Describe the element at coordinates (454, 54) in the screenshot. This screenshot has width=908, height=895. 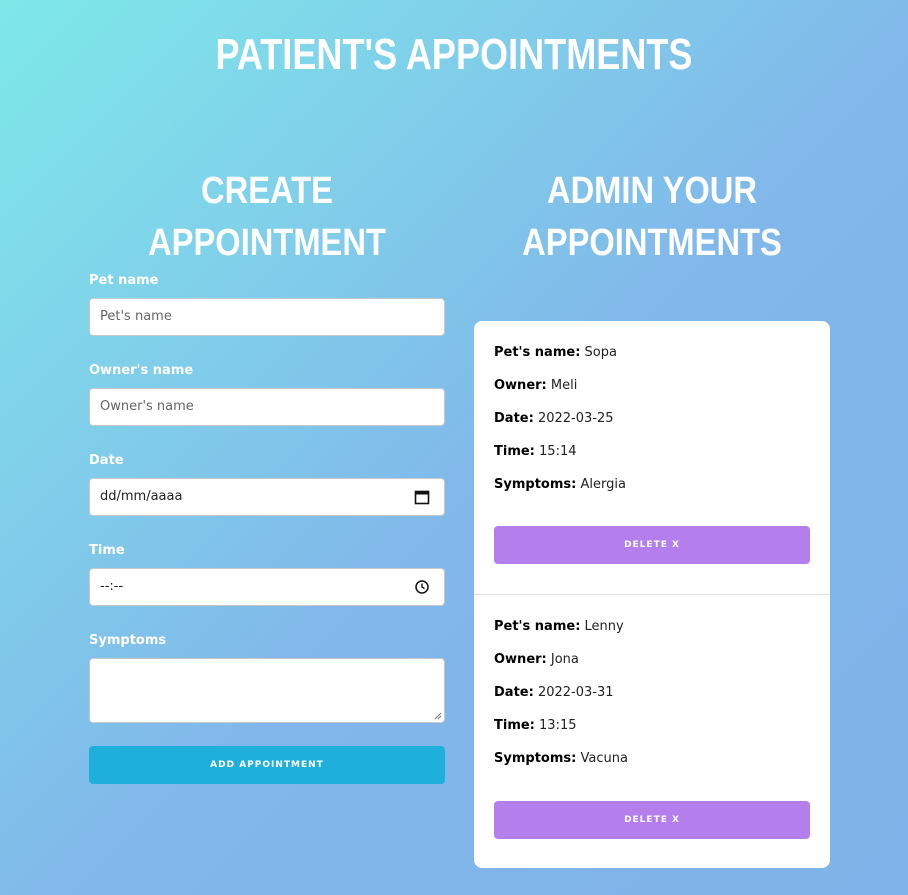
I see `page-title: PATIENT'S APPOINTMENTS` at that location.